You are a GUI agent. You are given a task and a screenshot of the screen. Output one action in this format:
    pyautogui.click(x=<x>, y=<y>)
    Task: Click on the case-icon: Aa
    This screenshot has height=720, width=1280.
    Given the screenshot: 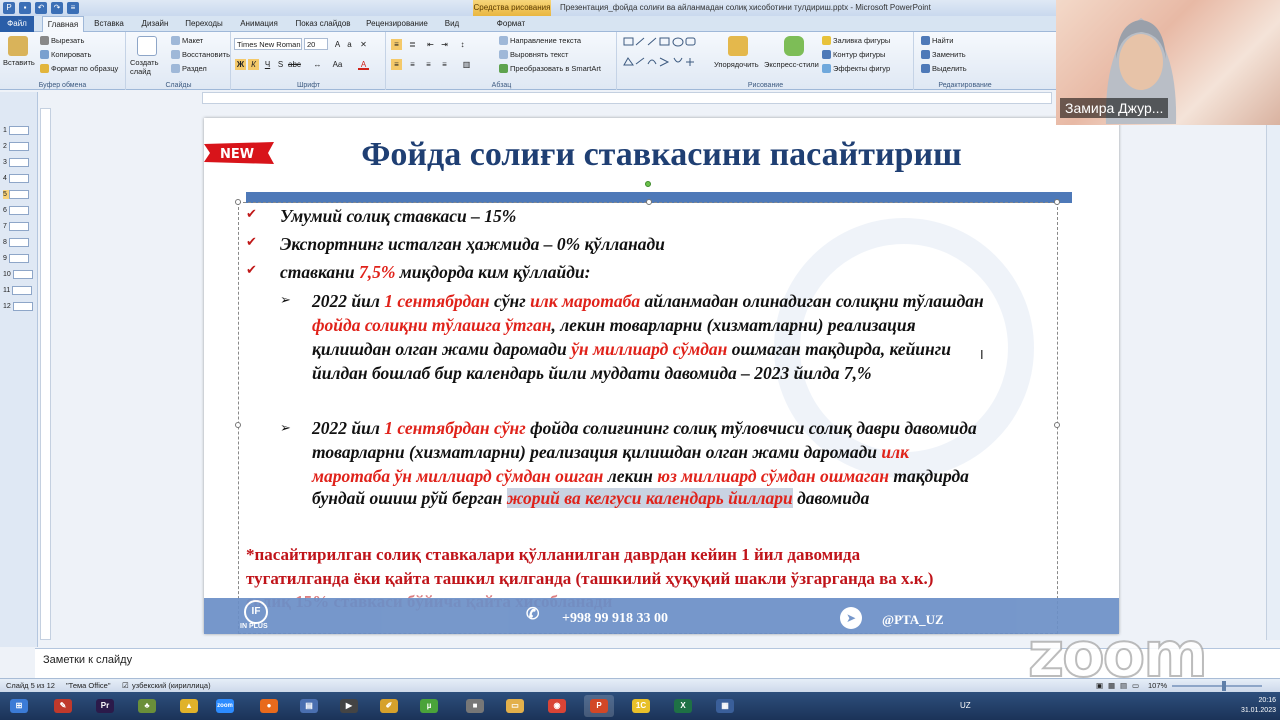 What is the action you would take?
    pyautogui.click(x=337, y=64)
    